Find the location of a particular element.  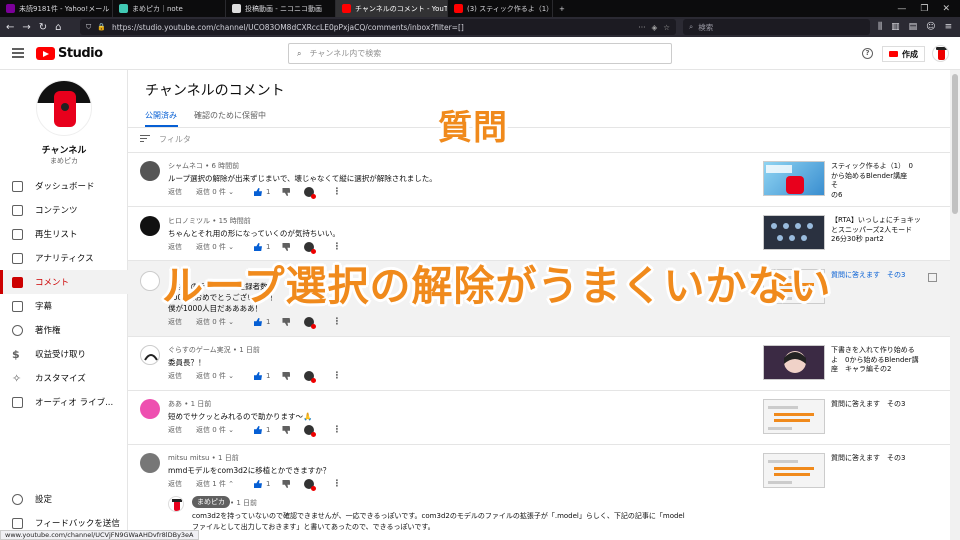

close-window-icon: ✕ is located at coordinates (946, 9).